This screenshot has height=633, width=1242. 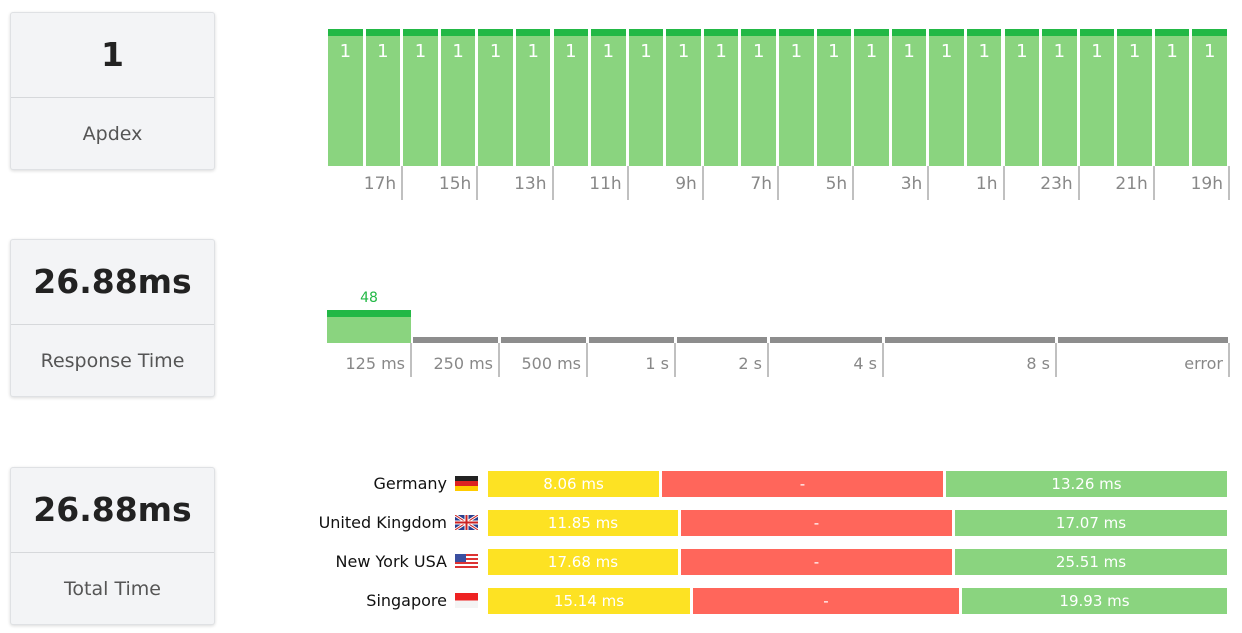 I want to click on axis-label: 1h, so click(x=986, y=184).